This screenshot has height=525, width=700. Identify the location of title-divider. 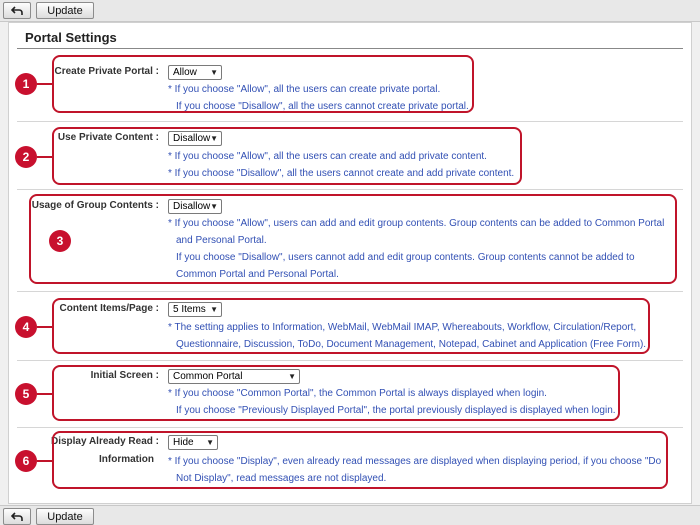
(350, 48).